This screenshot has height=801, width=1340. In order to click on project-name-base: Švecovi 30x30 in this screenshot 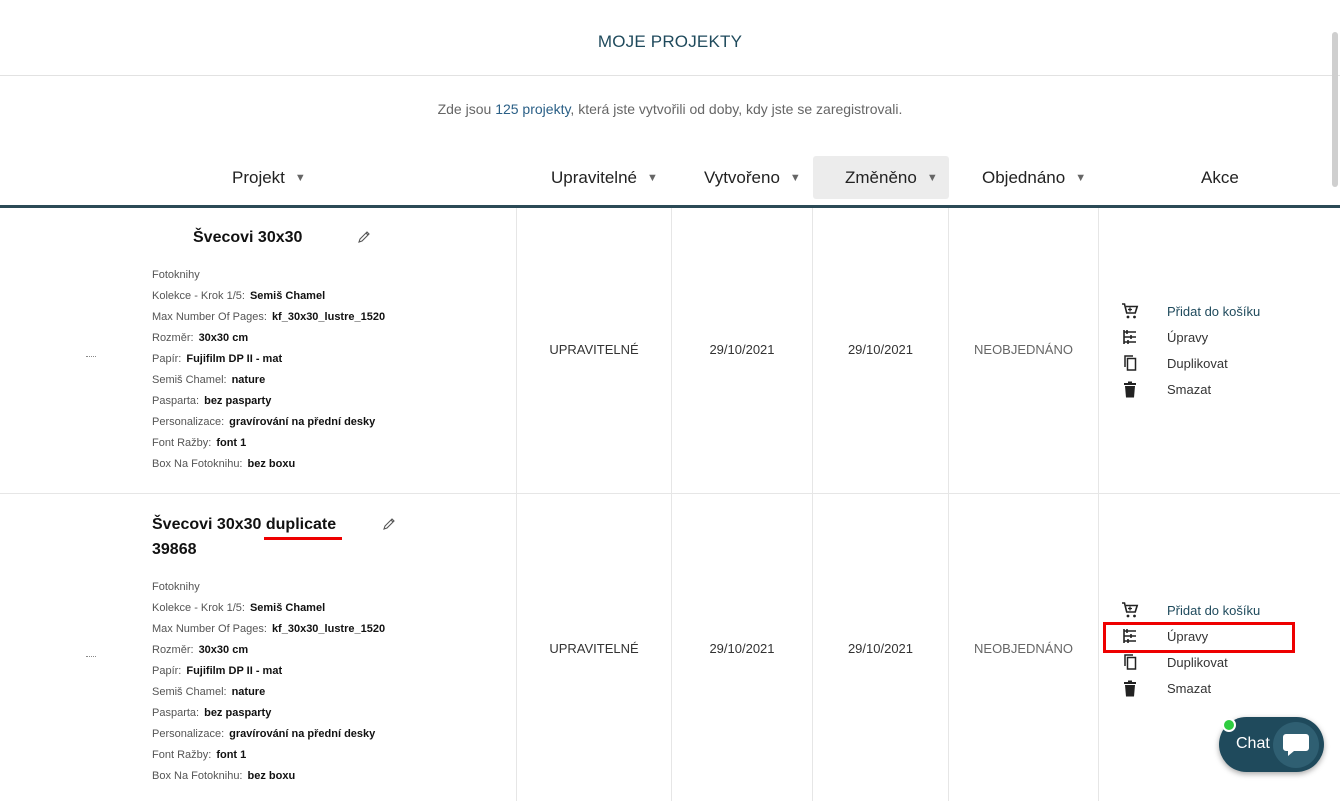, I will do `click(209, 524)`.